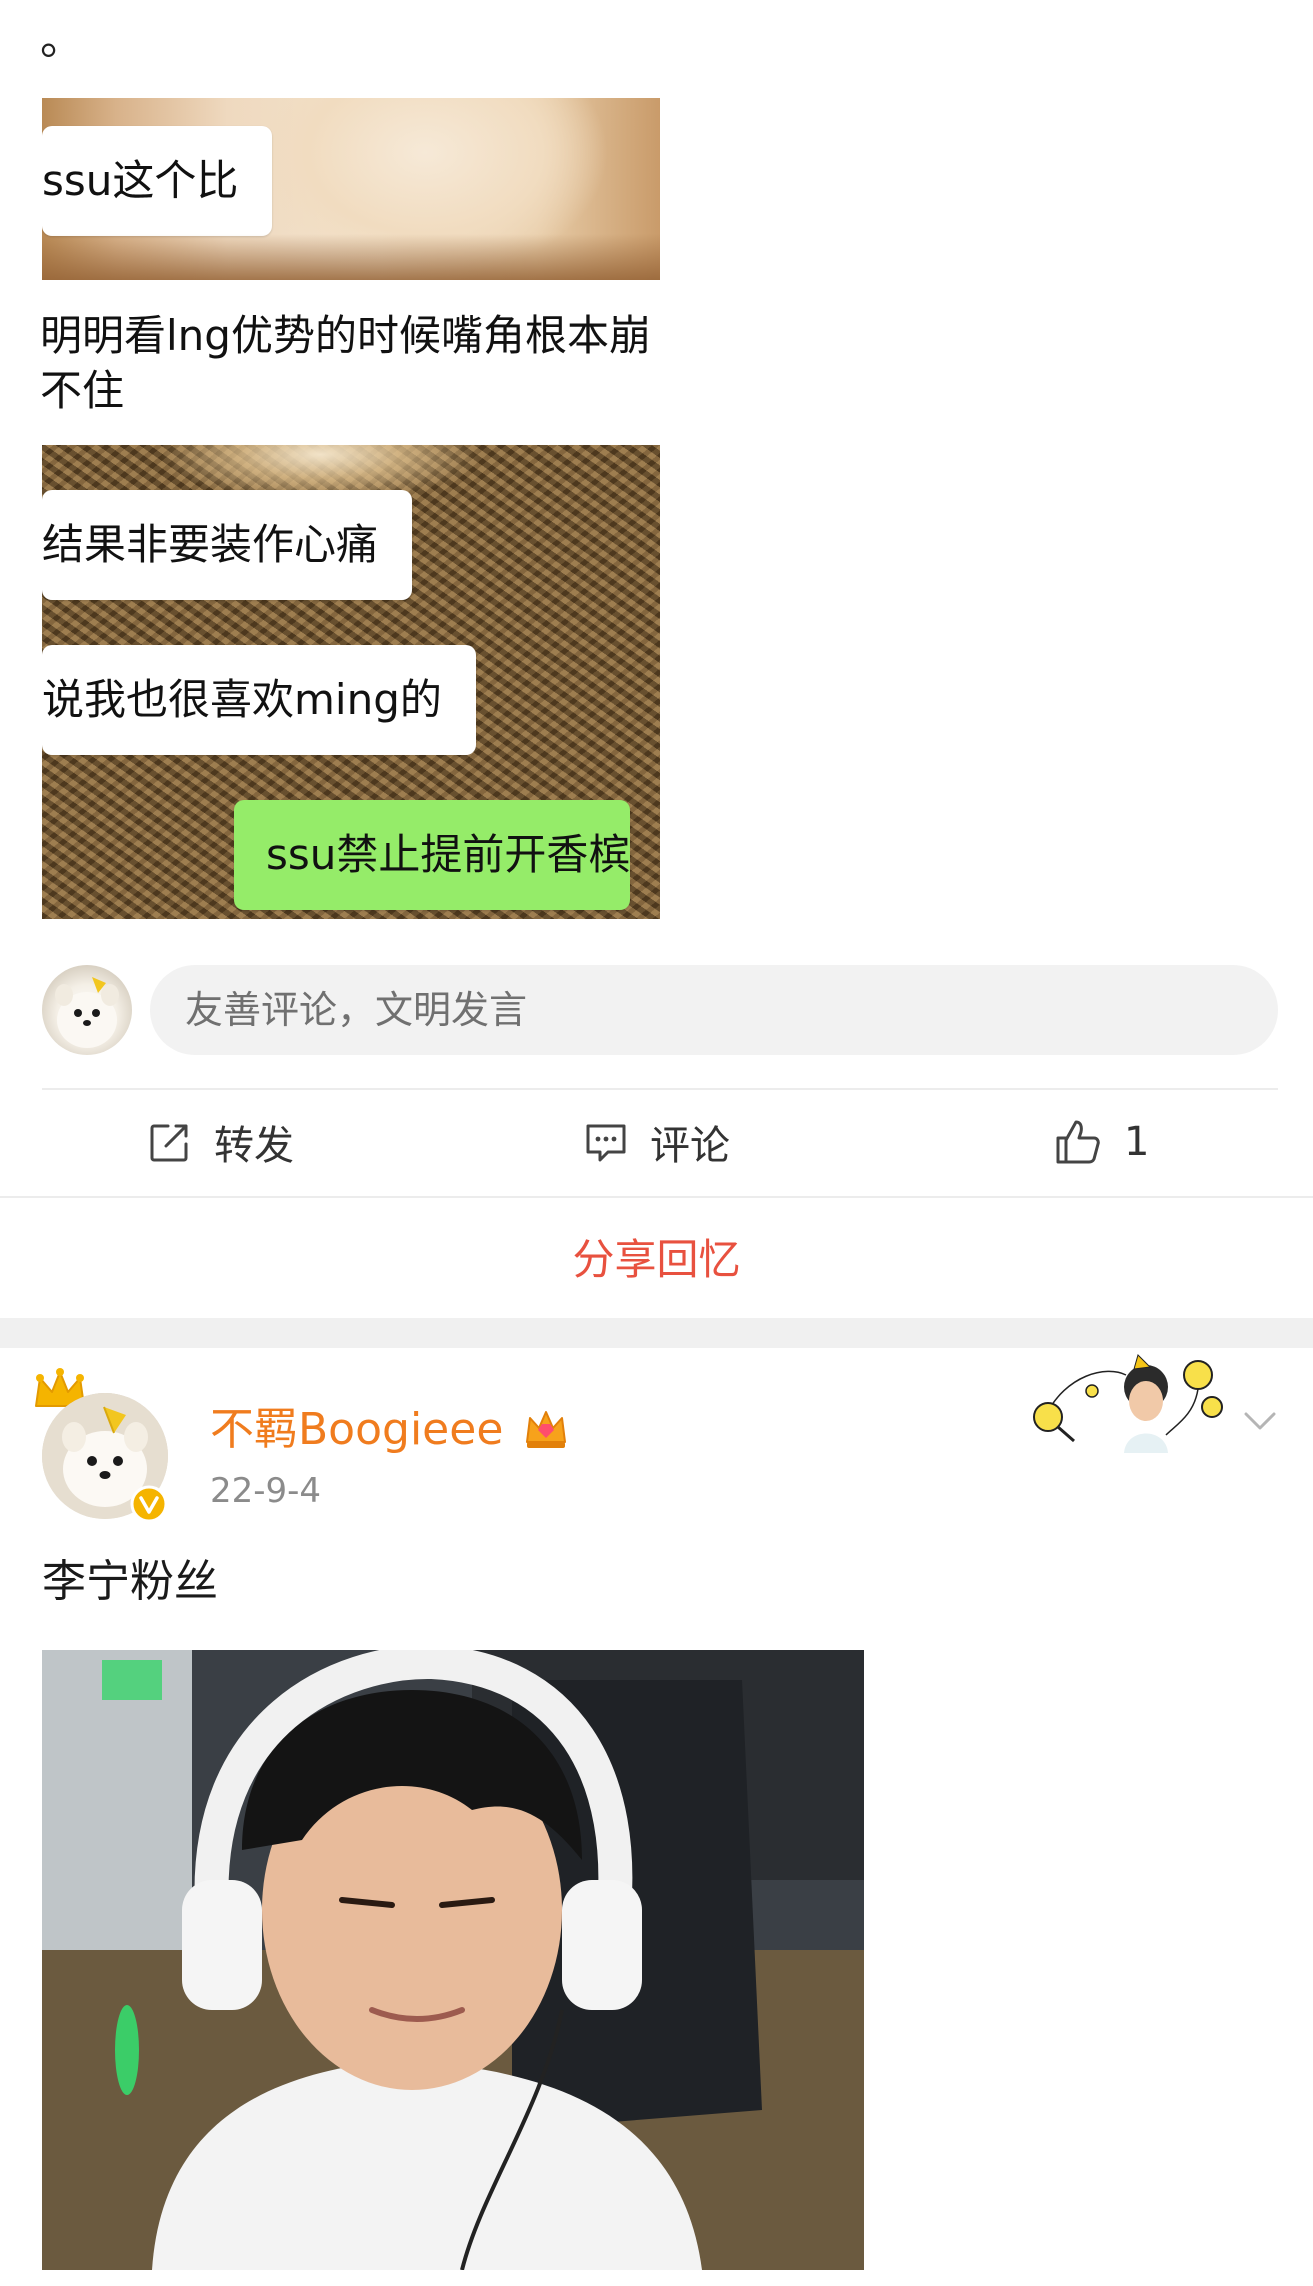  What do you see at coordinates (1137, 1142) in the screenshot?
I see `like-count: 1` at bounding box center [1137, 1142].